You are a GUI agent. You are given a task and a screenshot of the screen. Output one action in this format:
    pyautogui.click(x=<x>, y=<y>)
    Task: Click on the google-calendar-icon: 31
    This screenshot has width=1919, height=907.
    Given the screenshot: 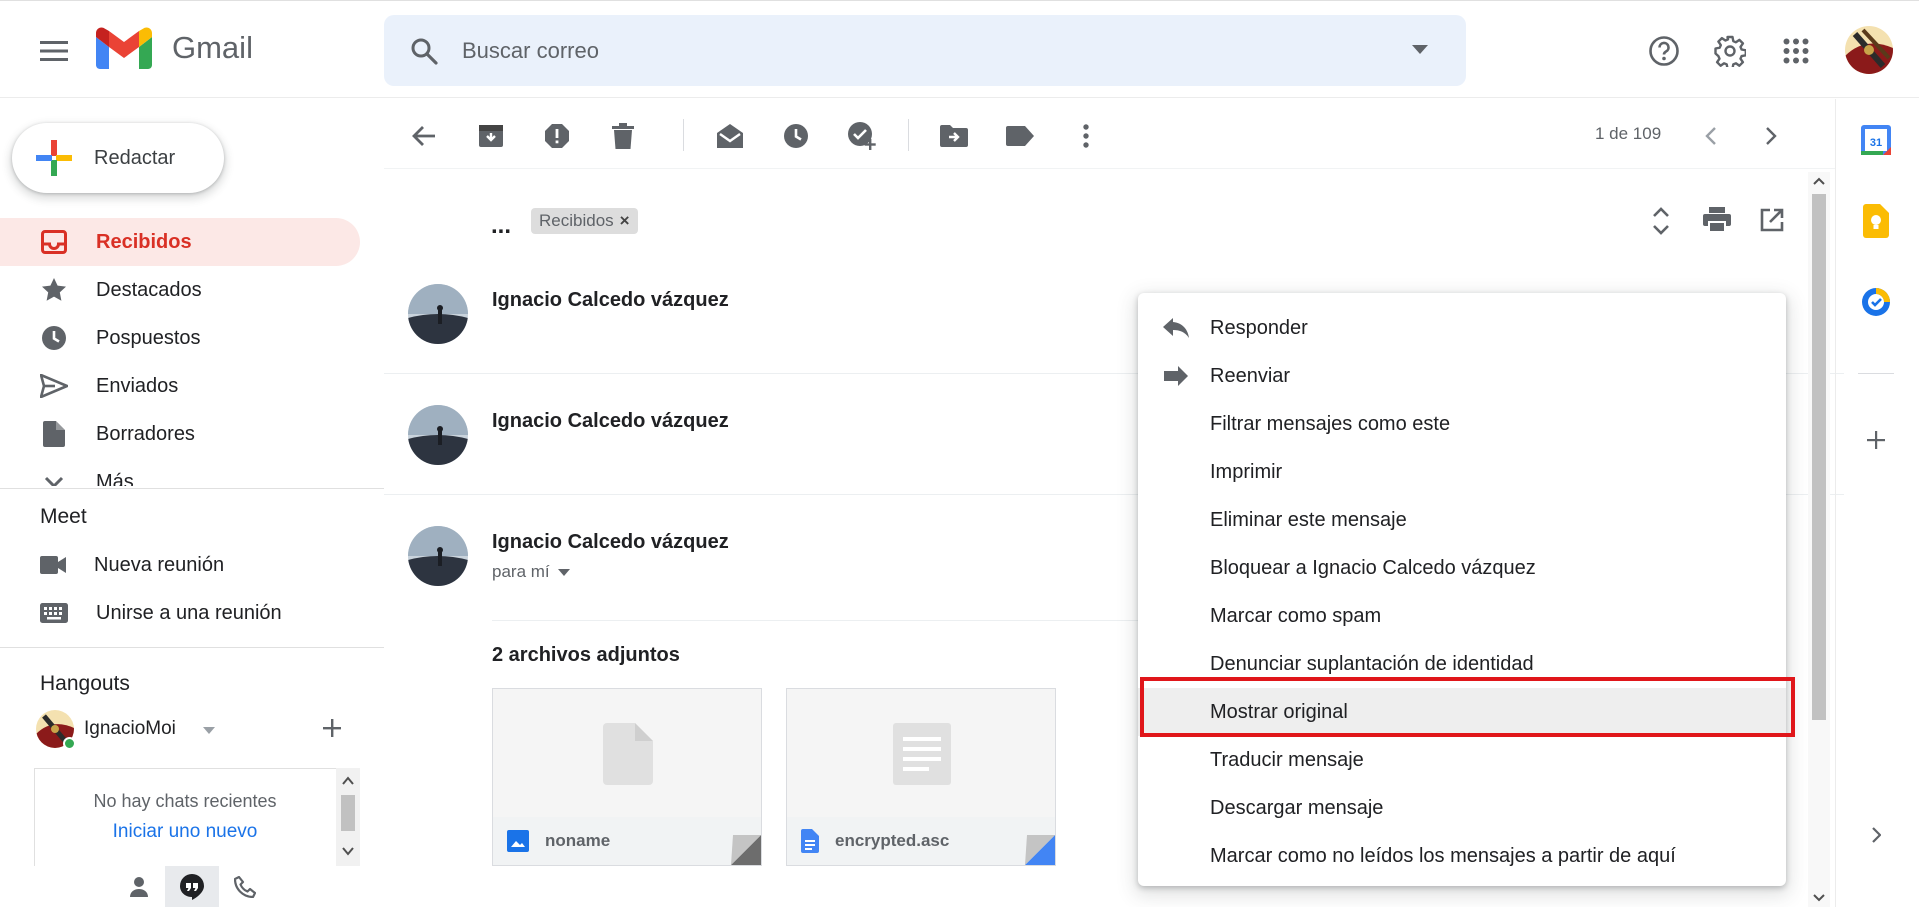 What is the action you would take?
    pyautogui.click(x=1876, y=140)
    